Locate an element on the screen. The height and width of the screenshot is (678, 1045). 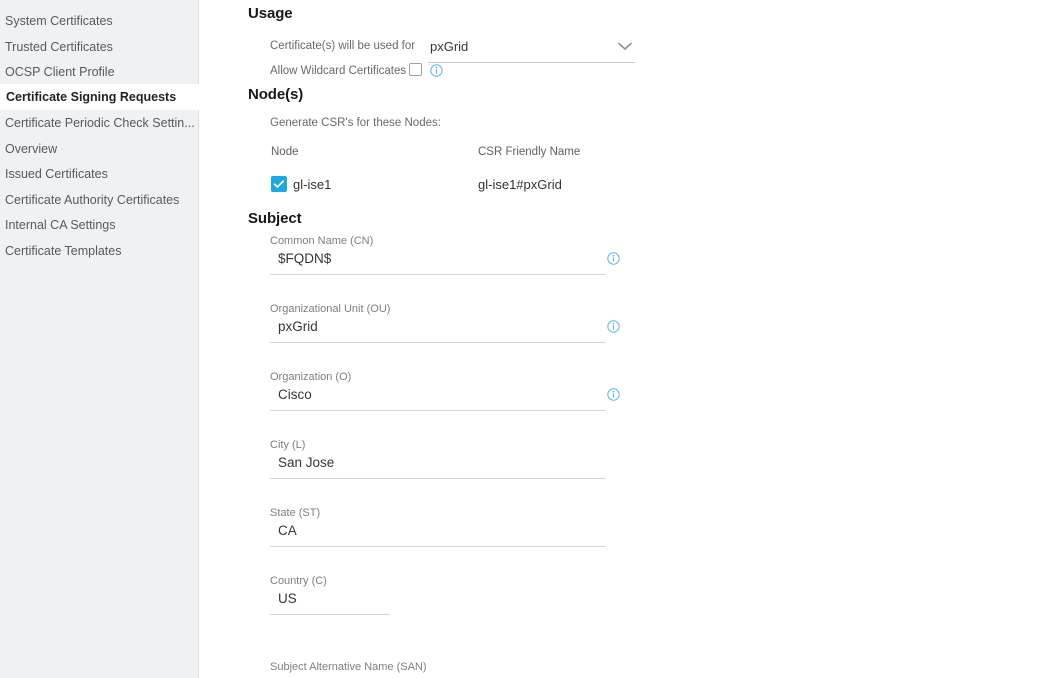
country-label: Country (C) is located at coordinates (298, 581).